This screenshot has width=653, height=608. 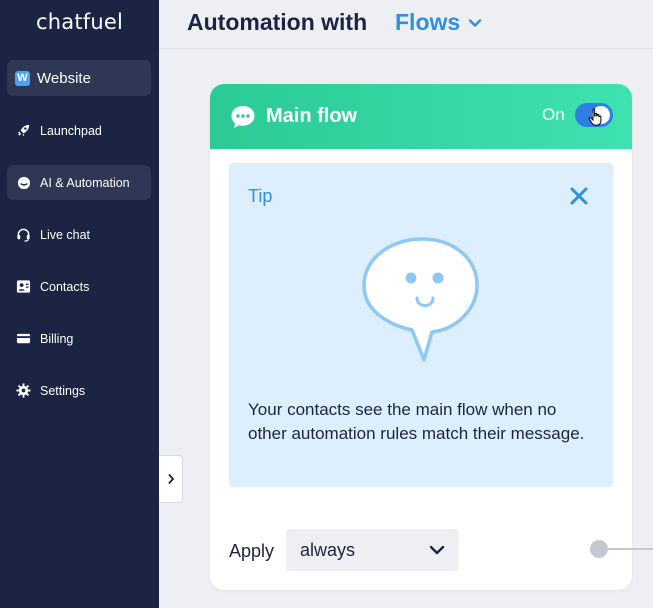 What do you see at coordinates (252, 551) in the screenshot?
I see `apply-label: Apply` at bounding box center [252, 551].